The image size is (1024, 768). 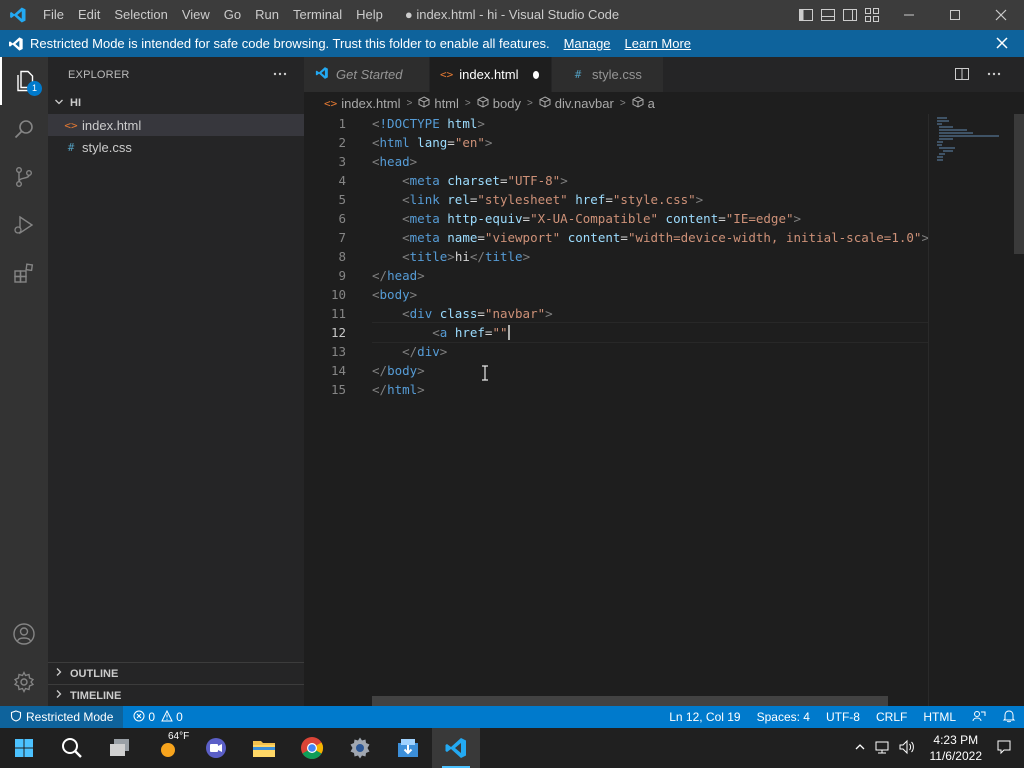 What do you see at coordinates (72, 748) in the screenshot?
I see `taskbar-search-icon` at bounding box center [72, 748].